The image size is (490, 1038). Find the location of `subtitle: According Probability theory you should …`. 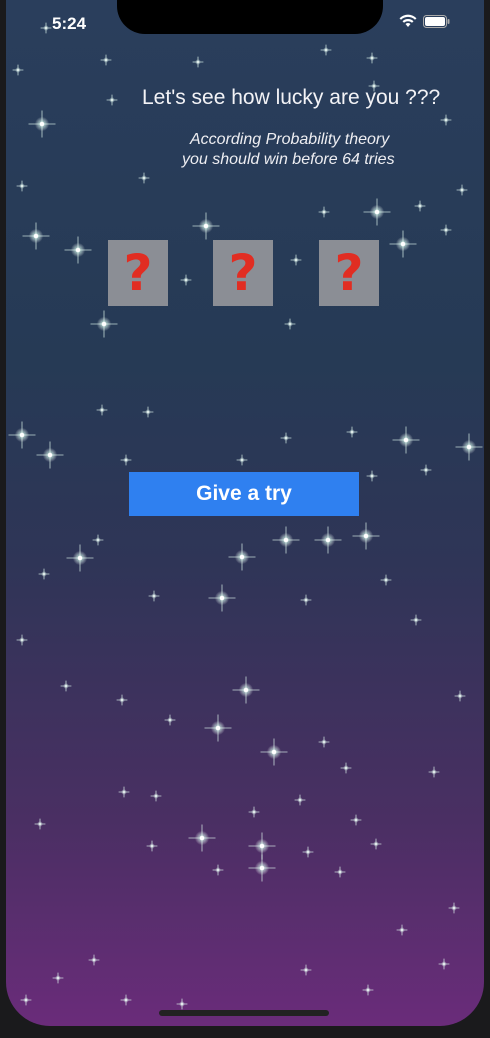

subtitle: According Probability theory you should … is located at coordinates (312, 150).